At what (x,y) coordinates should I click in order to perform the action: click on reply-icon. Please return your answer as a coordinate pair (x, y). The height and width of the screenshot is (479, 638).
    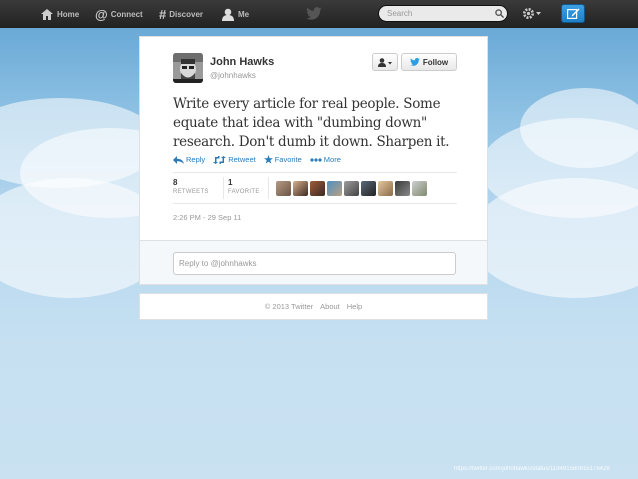
    Looking at the image, I should click on (178, 159).